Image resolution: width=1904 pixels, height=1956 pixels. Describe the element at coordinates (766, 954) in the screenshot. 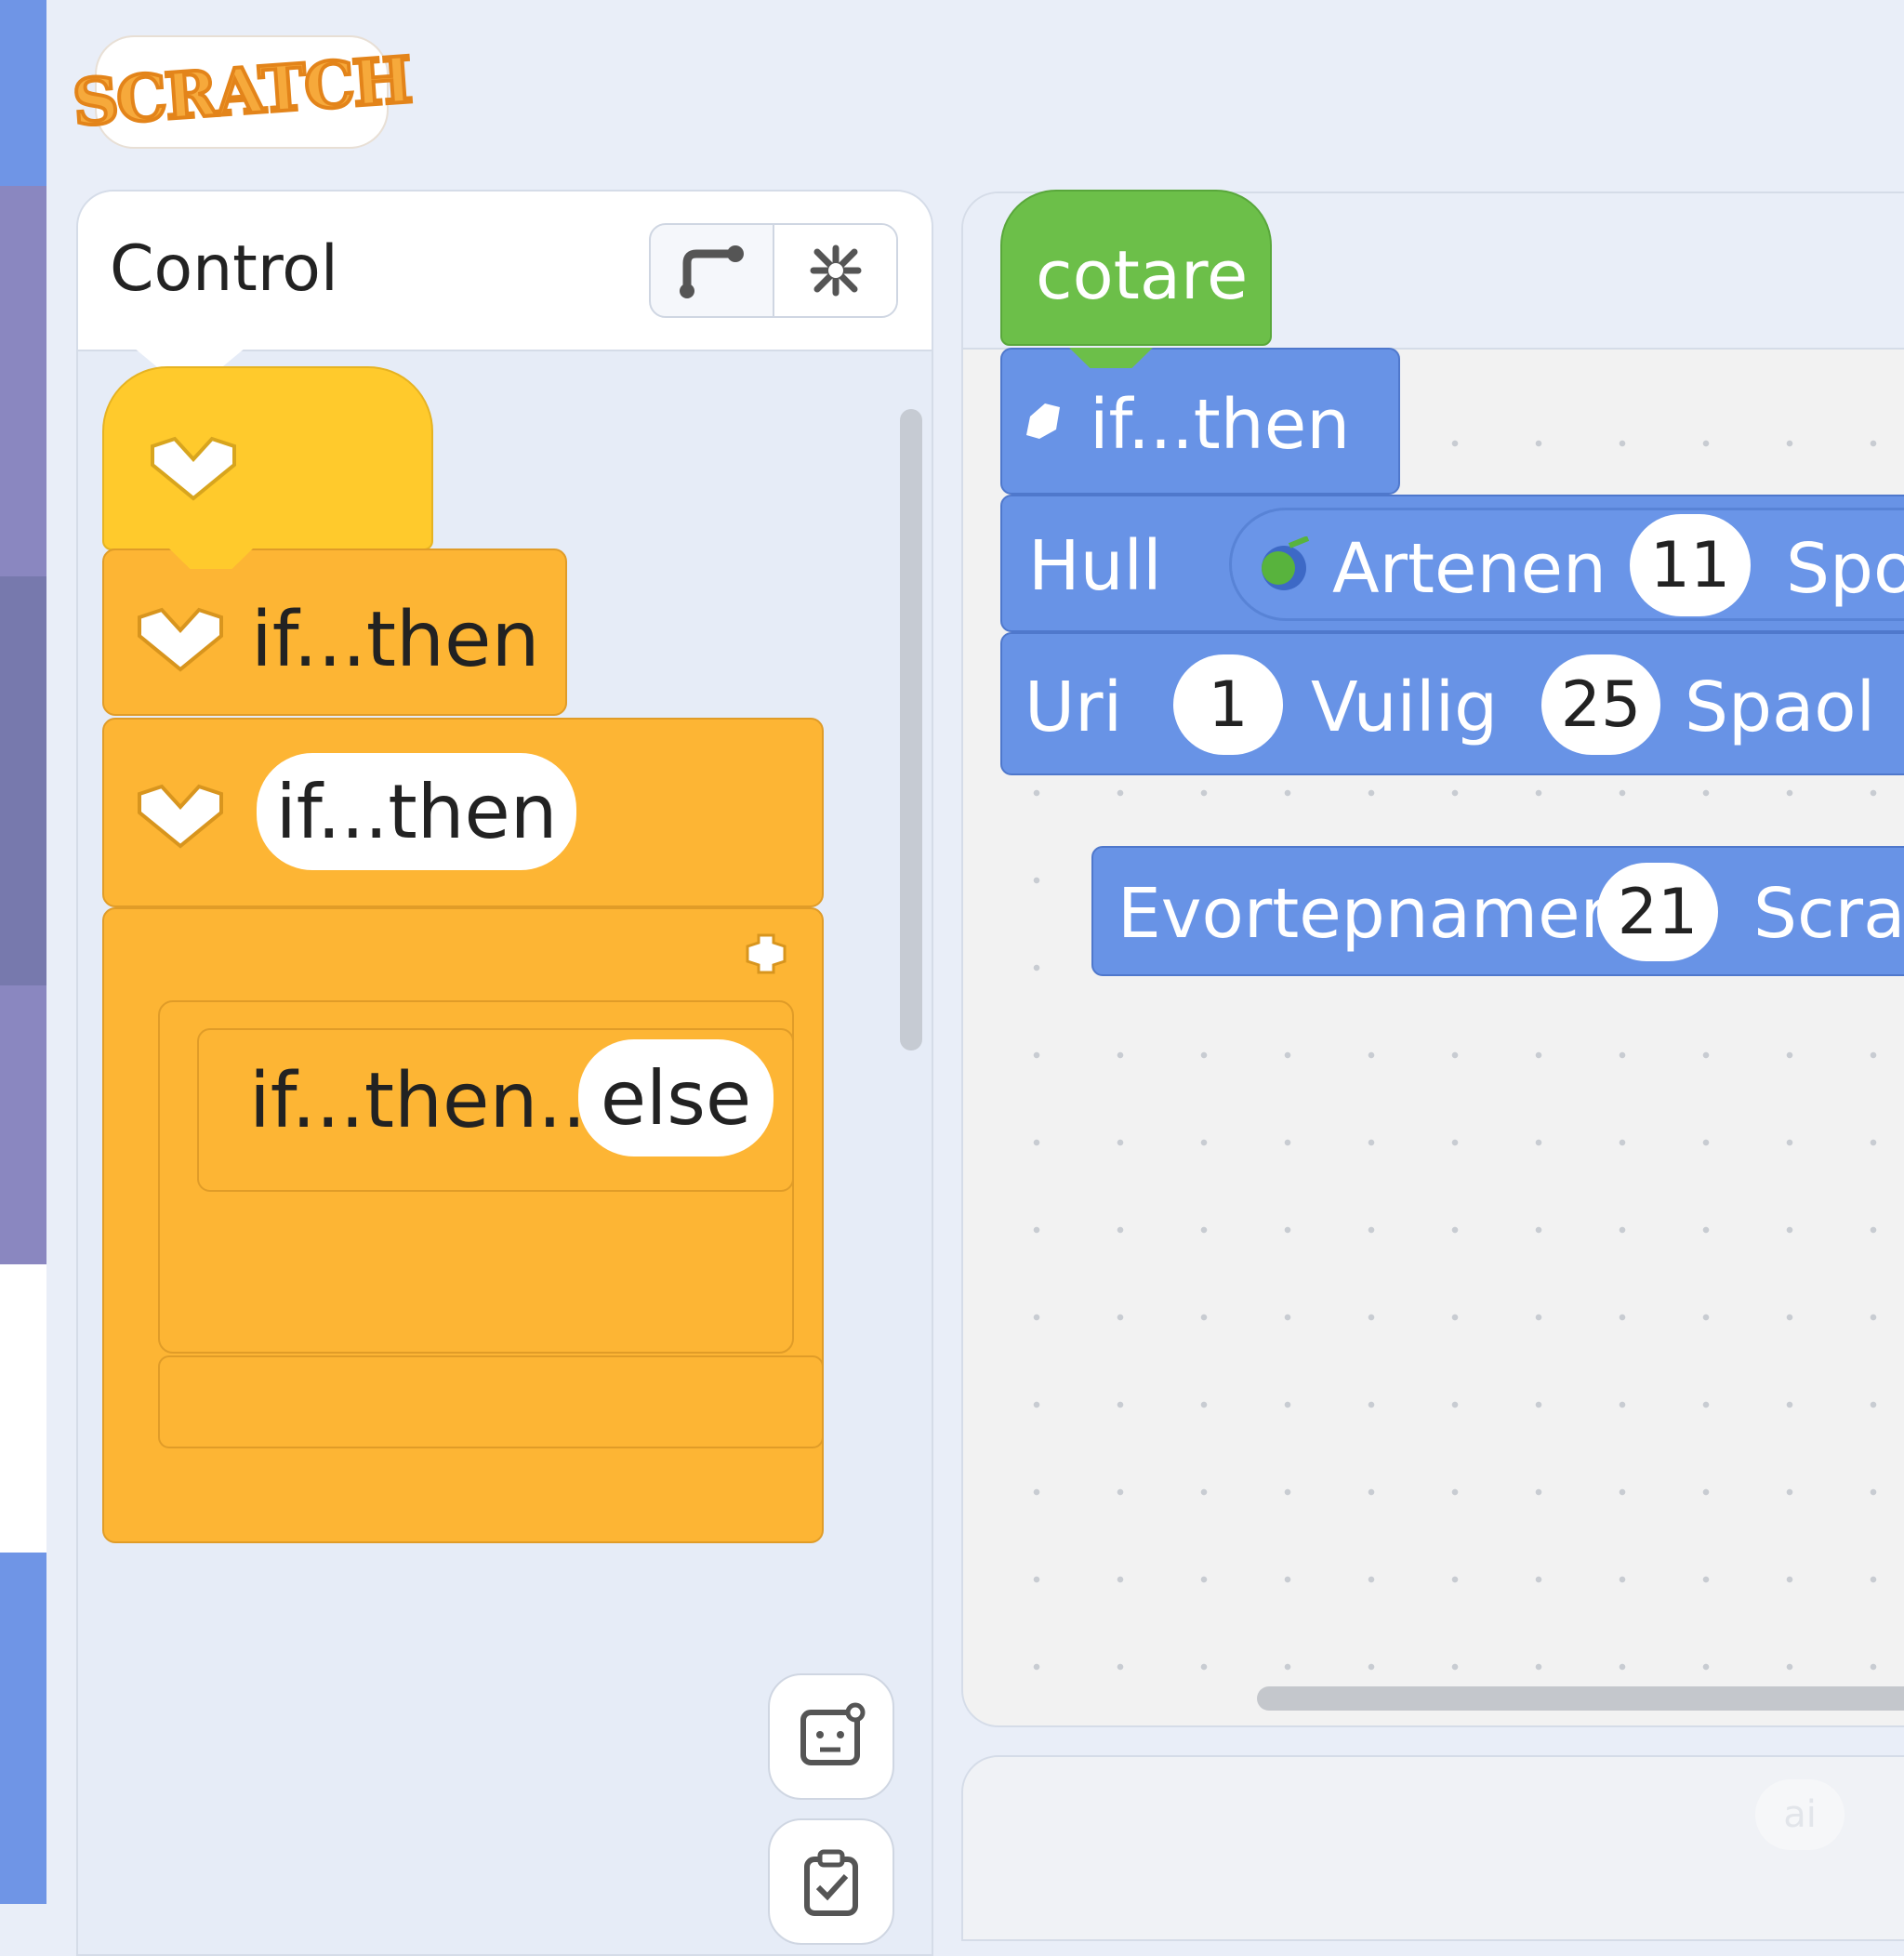

I see `gear-icon` at that location.